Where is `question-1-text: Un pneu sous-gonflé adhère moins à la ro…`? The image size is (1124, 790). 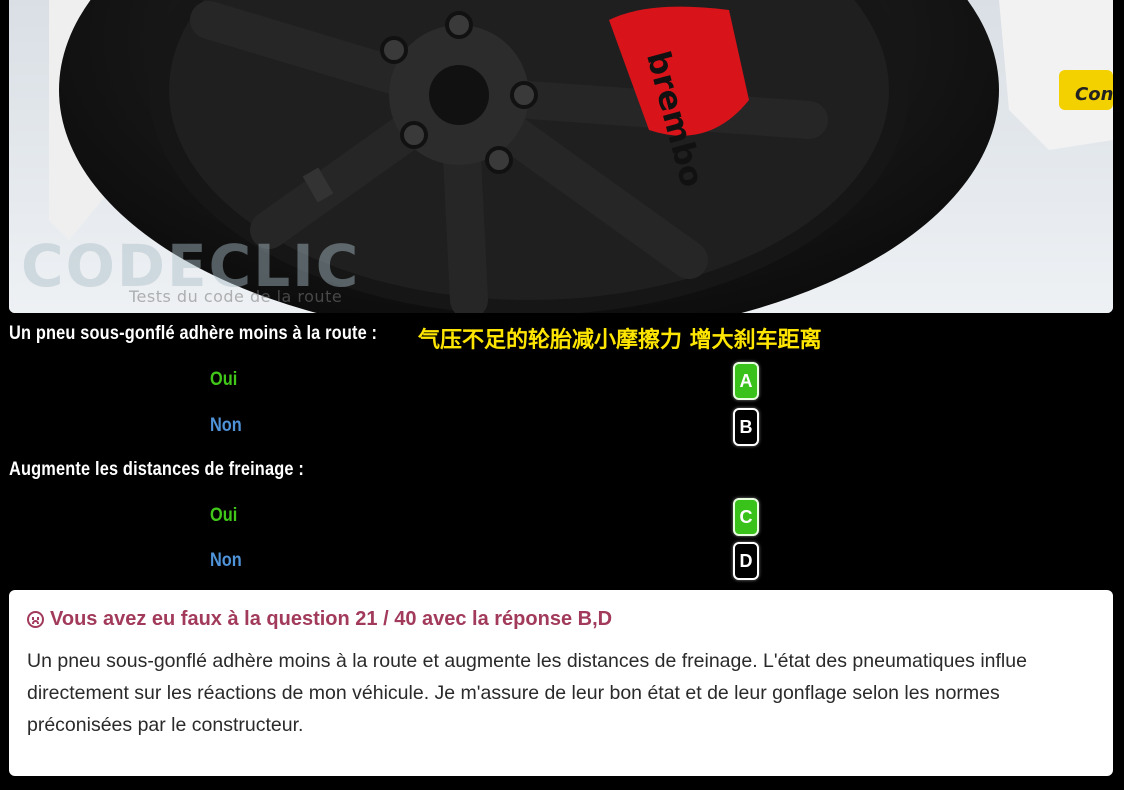
question-1-text: Un pneu sous-gonflé adhère moins à la ro… is located at coordinates (193, 333).